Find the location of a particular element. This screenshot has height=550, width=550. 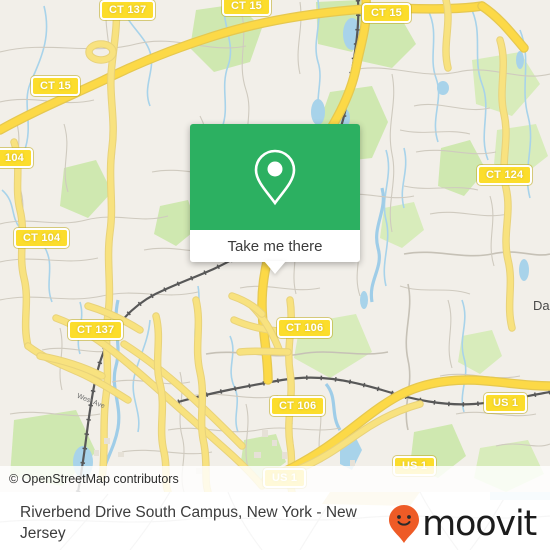

road-shield: US 1 is located at coordinates (506, 403).